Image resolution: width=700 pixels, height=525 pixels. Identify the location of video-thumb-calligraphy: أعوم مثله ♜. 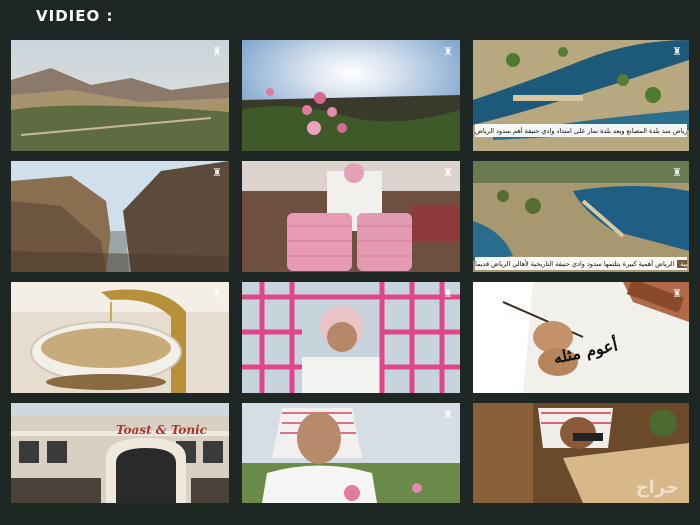
(581, 337).